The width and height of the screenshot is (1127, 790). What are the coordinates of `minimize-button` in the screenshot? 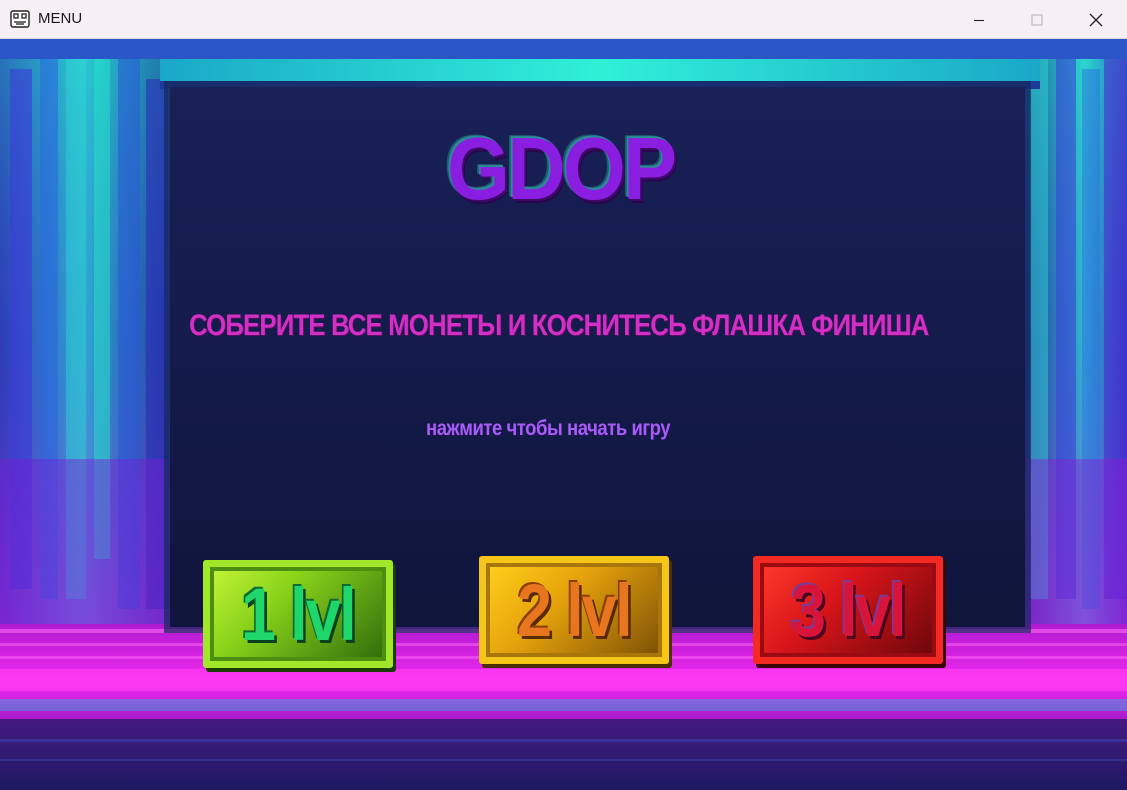 It's located at (979, 19).